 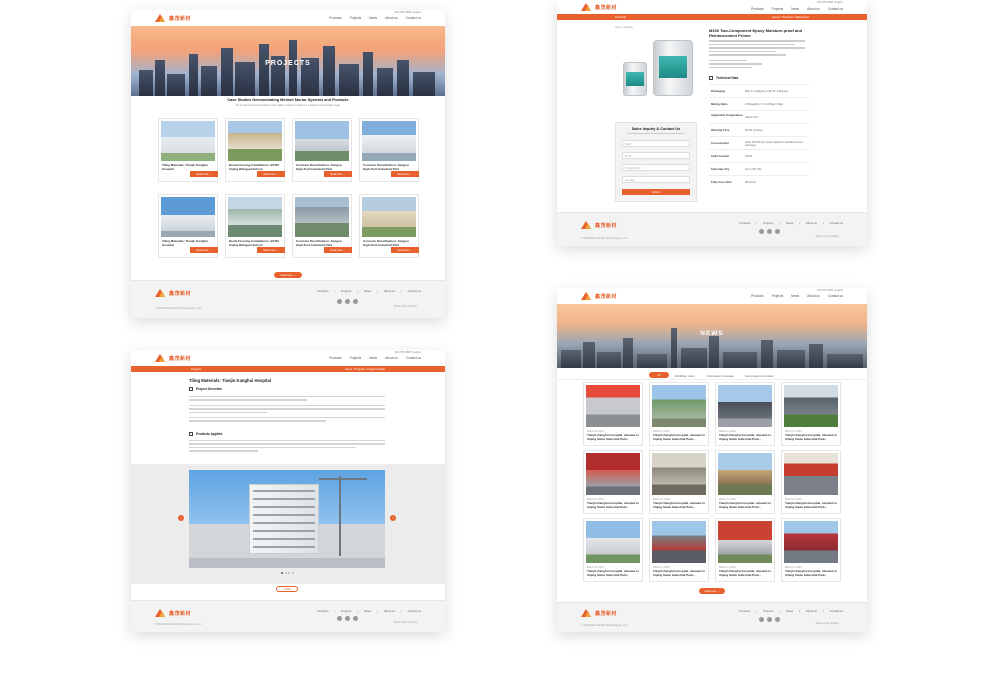 What do you see at coordinates (656, 155) in the screenshot?
I see `email-field: Email*` at bounding box center [656, 155].